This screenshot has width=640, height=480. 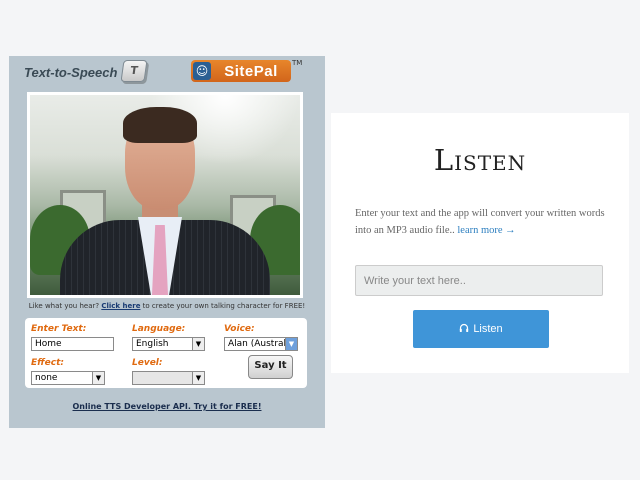 I want to click on sitepal-logo: ☺ SitePal, so click(x=241, y=71).